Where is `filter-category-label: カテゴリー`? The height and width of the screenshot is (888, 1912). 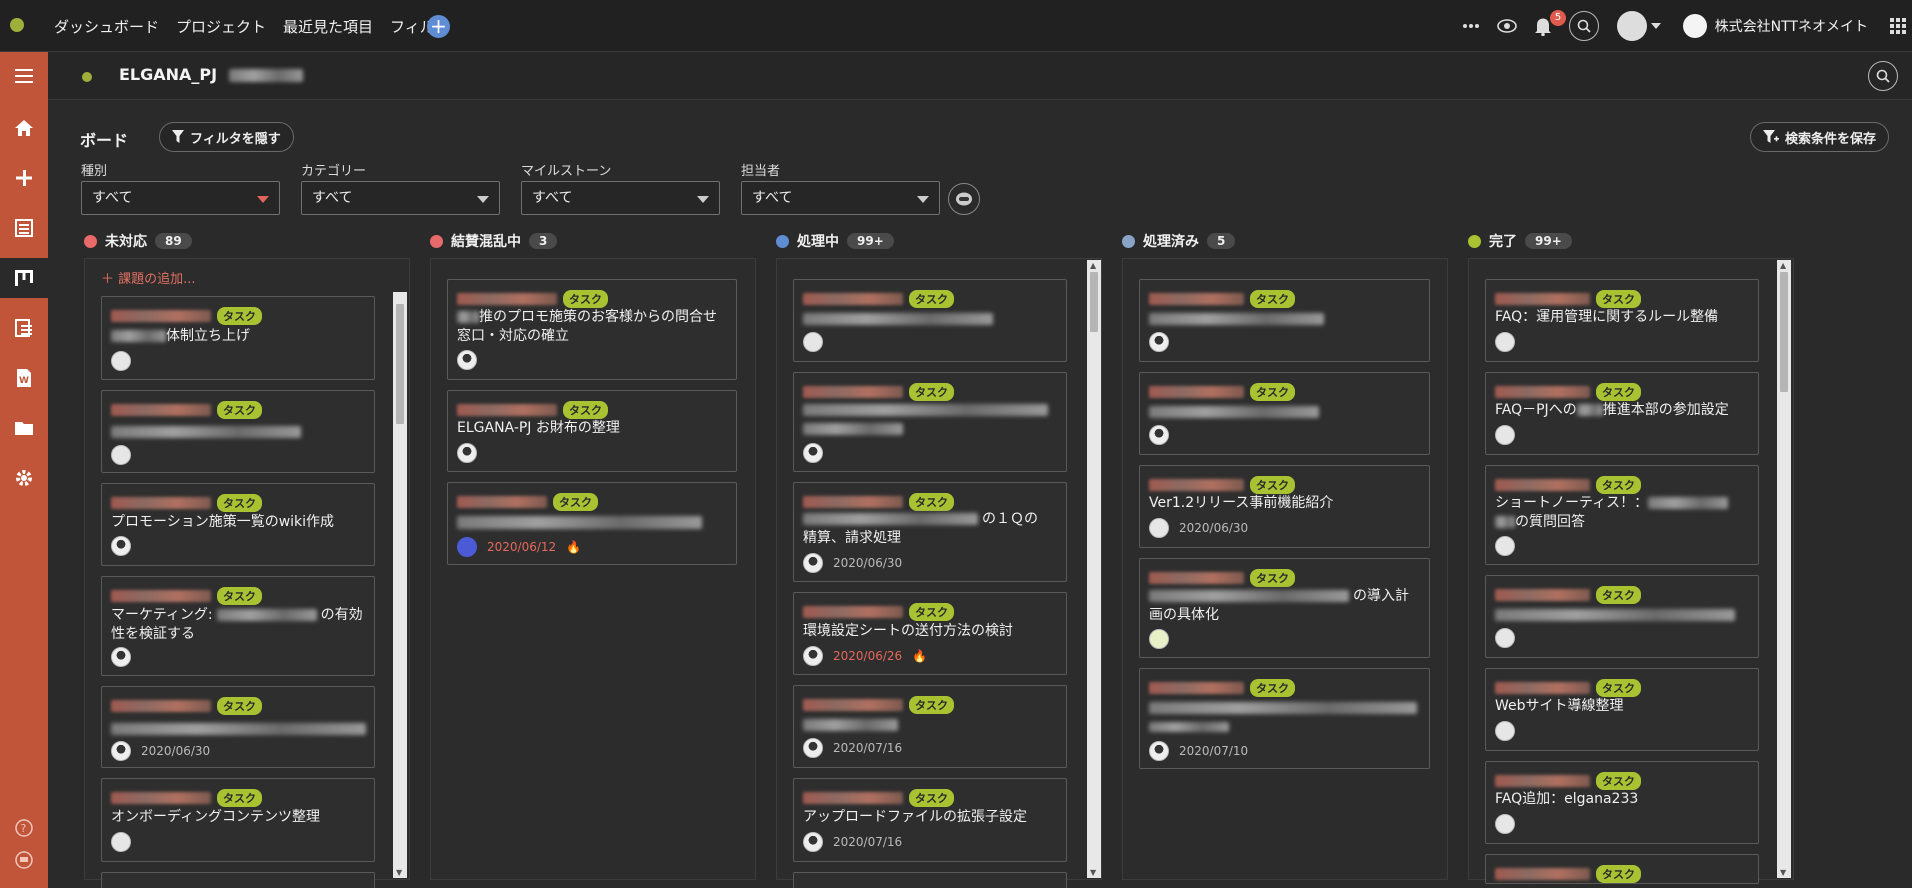
filter-category-label: カテゴリー is located at coordinates (334, 171).